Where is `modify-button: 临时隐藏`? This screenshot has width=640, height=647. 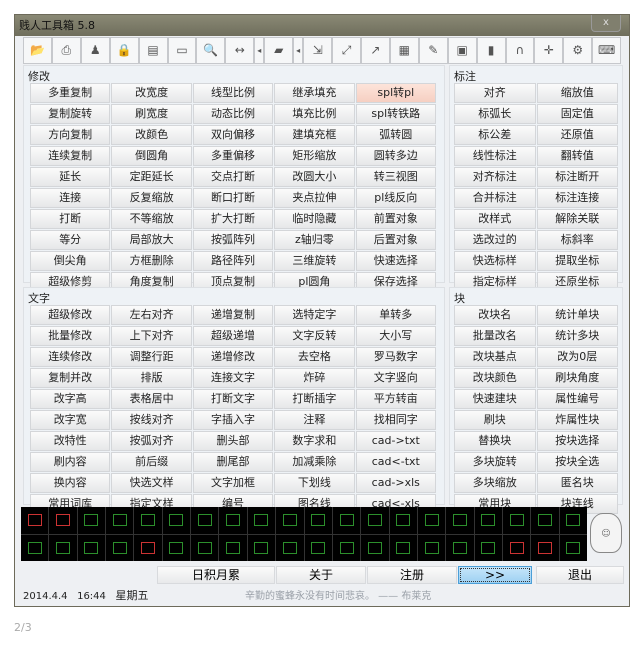
modify-button: 临时隐藏 is located at coordinates (314, 219).